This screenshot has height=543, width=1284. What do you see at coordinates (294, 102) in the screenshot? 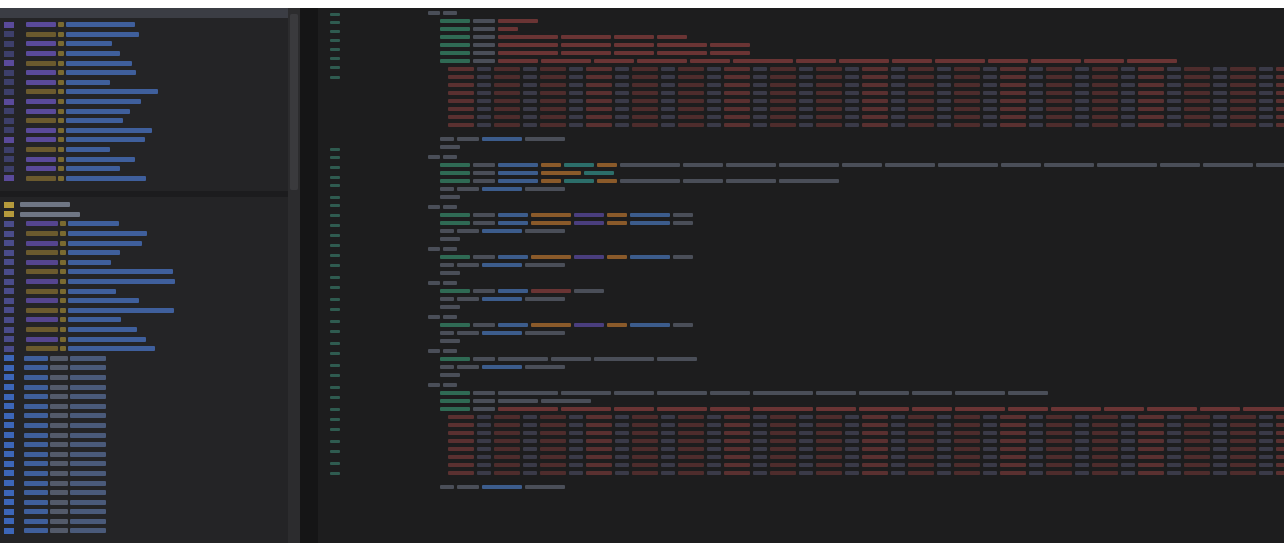
I see `sidebar-scroll-thumb` at bounding box center [294, 102].